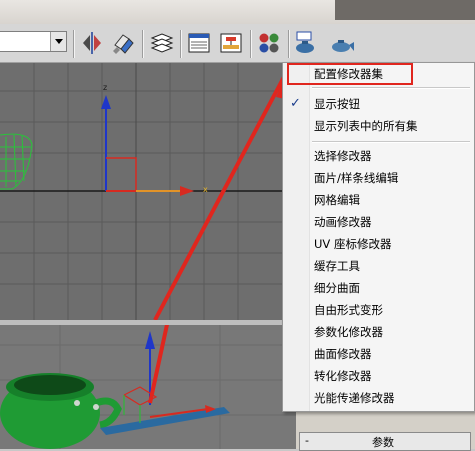 This screenshot has width=475, height=451. I want to click on menu-item-uv-coordinate-modifiers: UV 座标修改器, so click(352, 244).